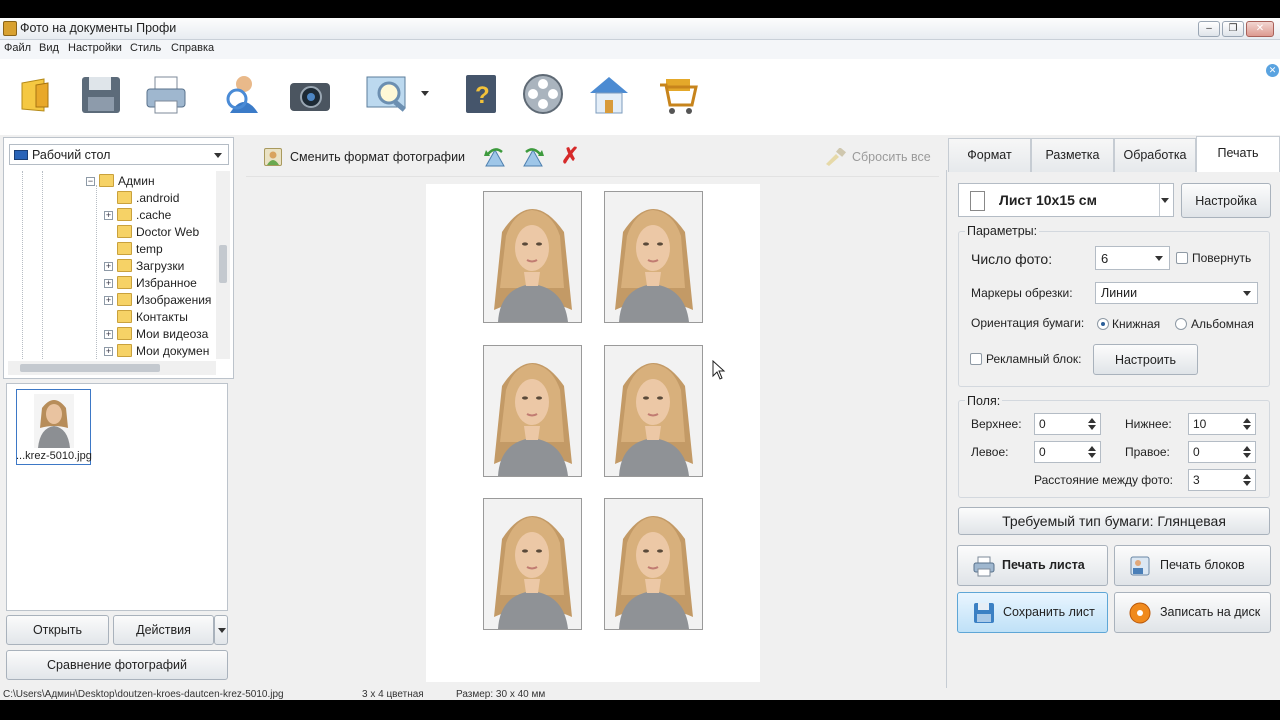 The height and width of the screenshot is (720, 1280). What do you see at coordinates (112, 232) in the screenshot?
I see `tree-item: Doctor Web` at bounding box center [112, 232].